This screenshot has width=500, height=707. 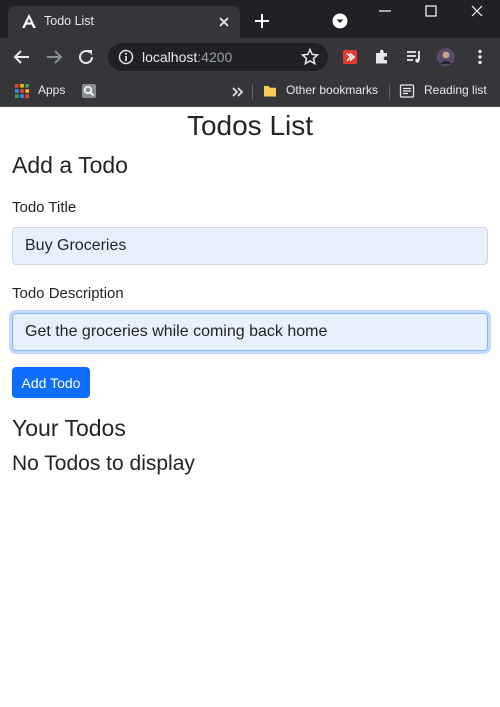 I want to click on reload-icon, so click(x=86, y=57).